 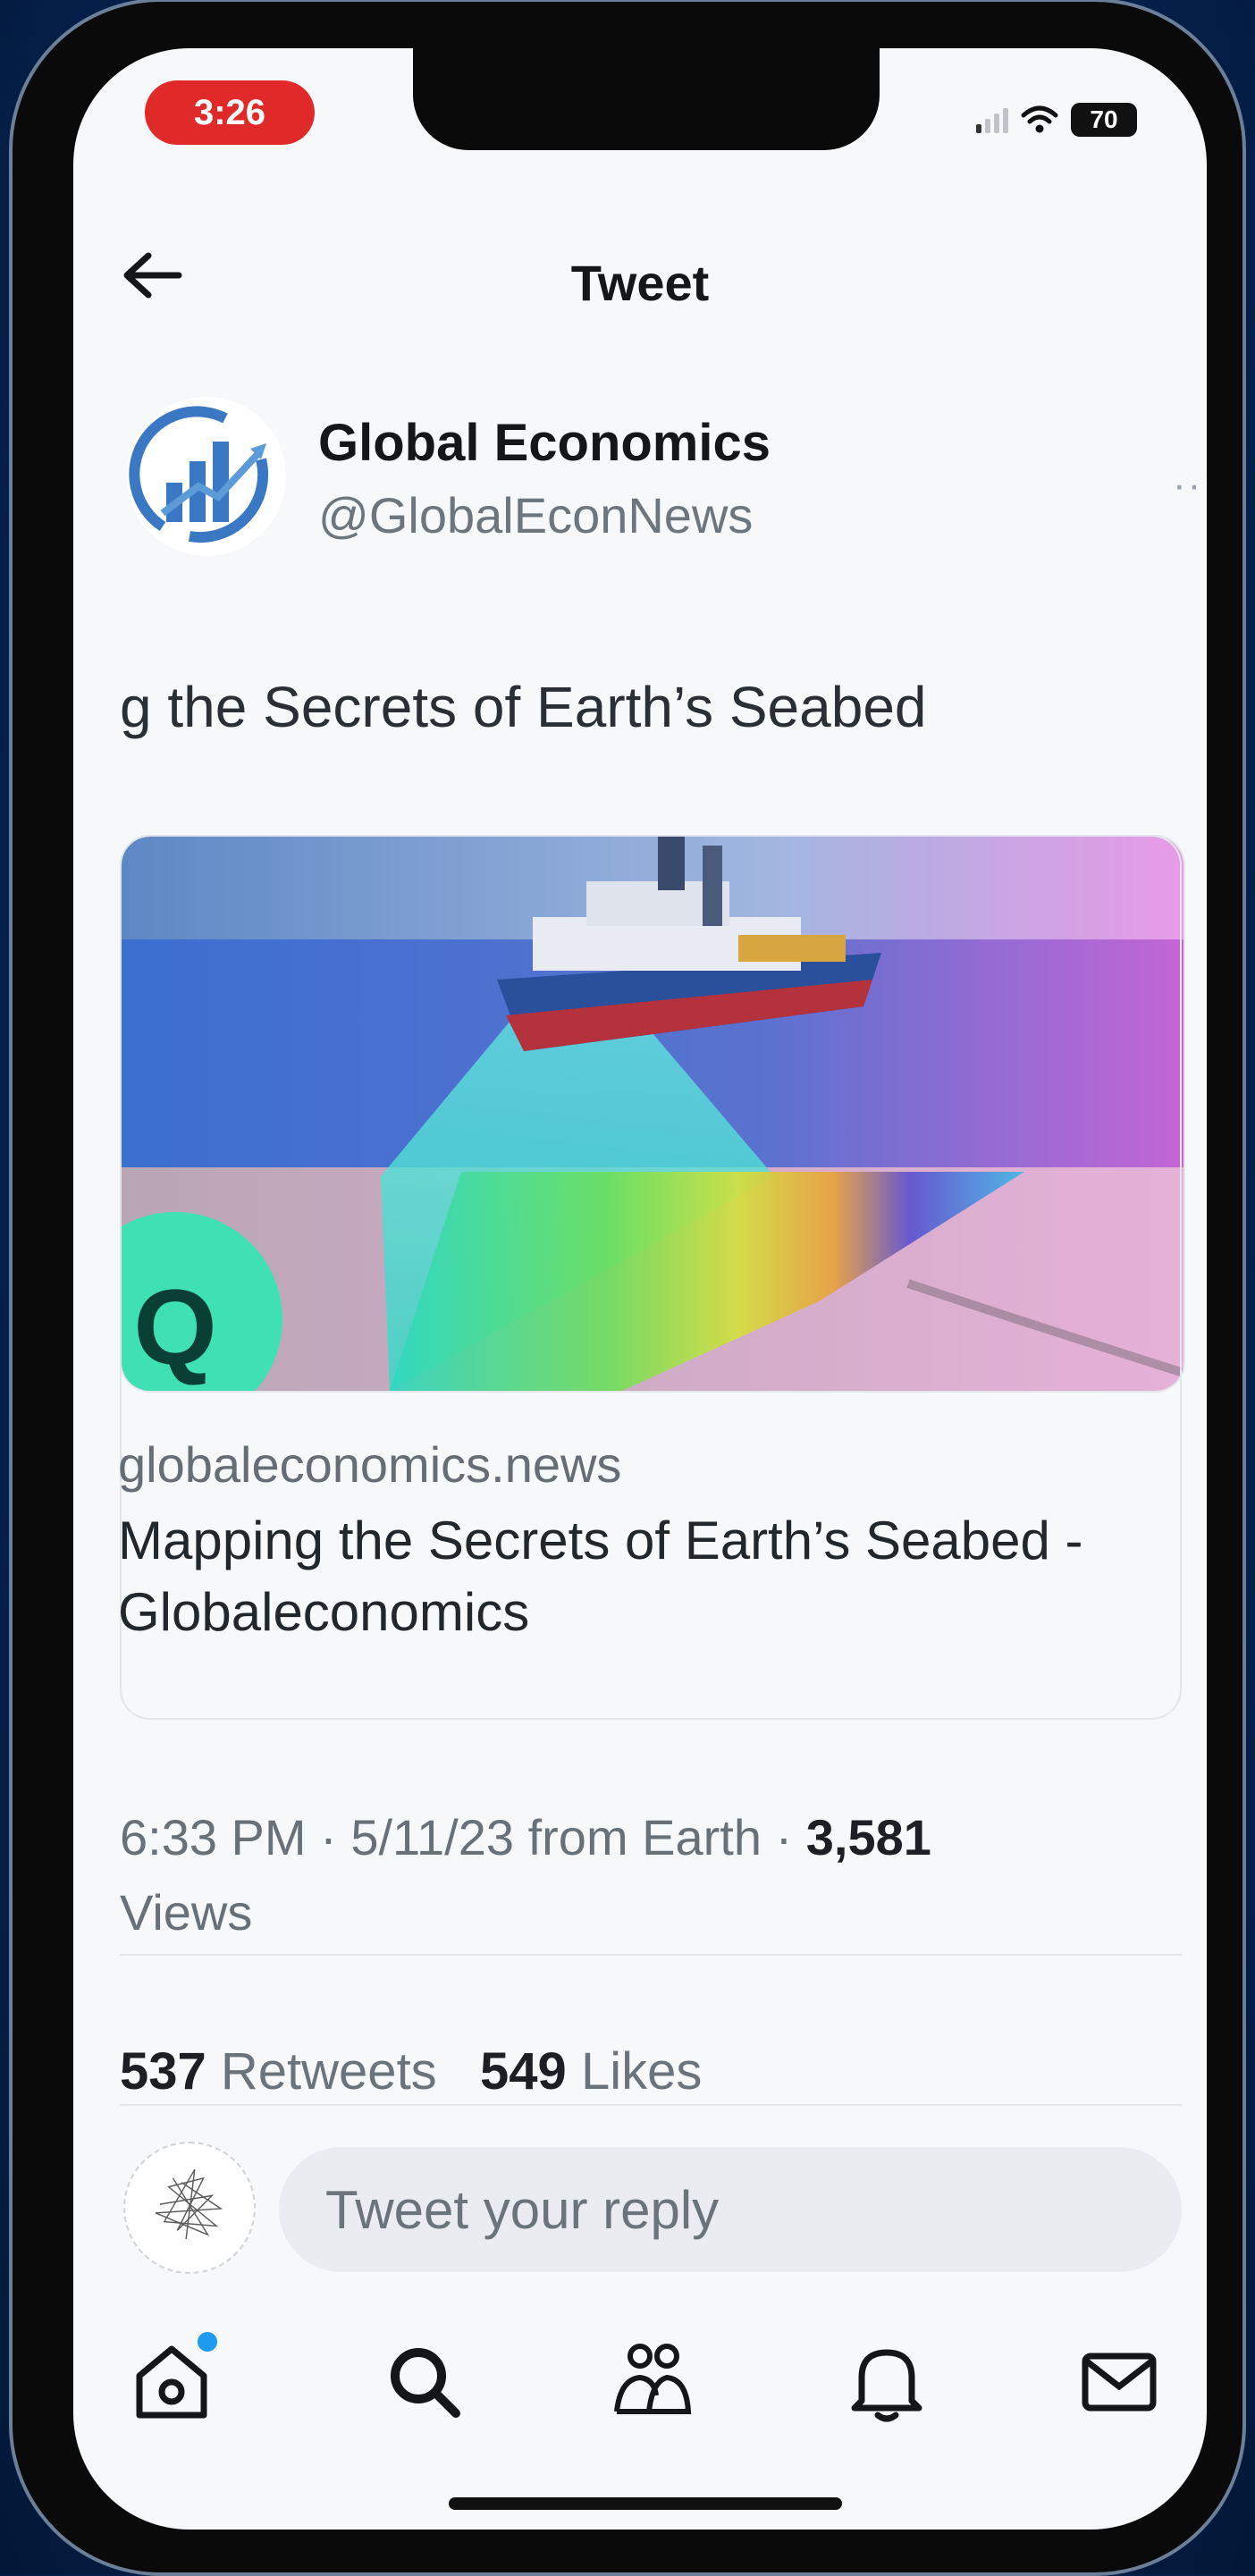 I want to click on tab-search, so click(x=423, y=2381).